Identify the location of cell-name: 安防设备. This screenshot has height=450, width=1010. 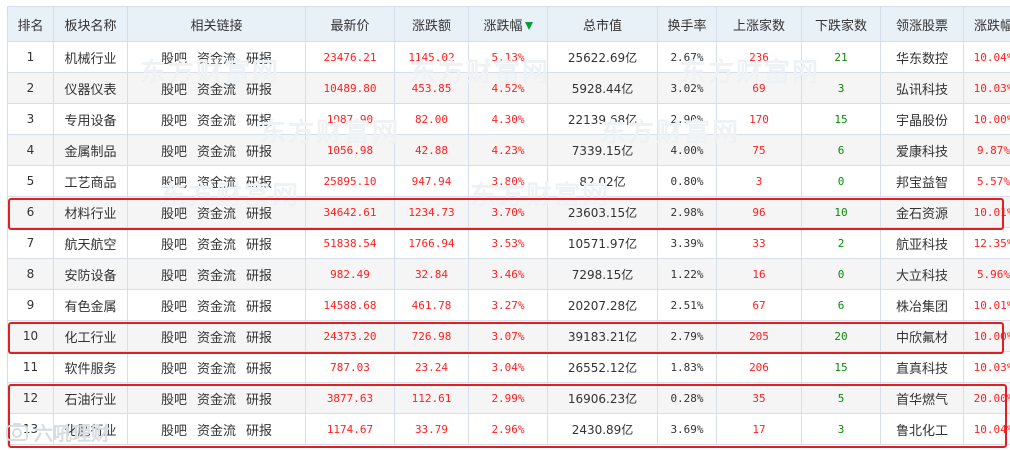
(90, 274).